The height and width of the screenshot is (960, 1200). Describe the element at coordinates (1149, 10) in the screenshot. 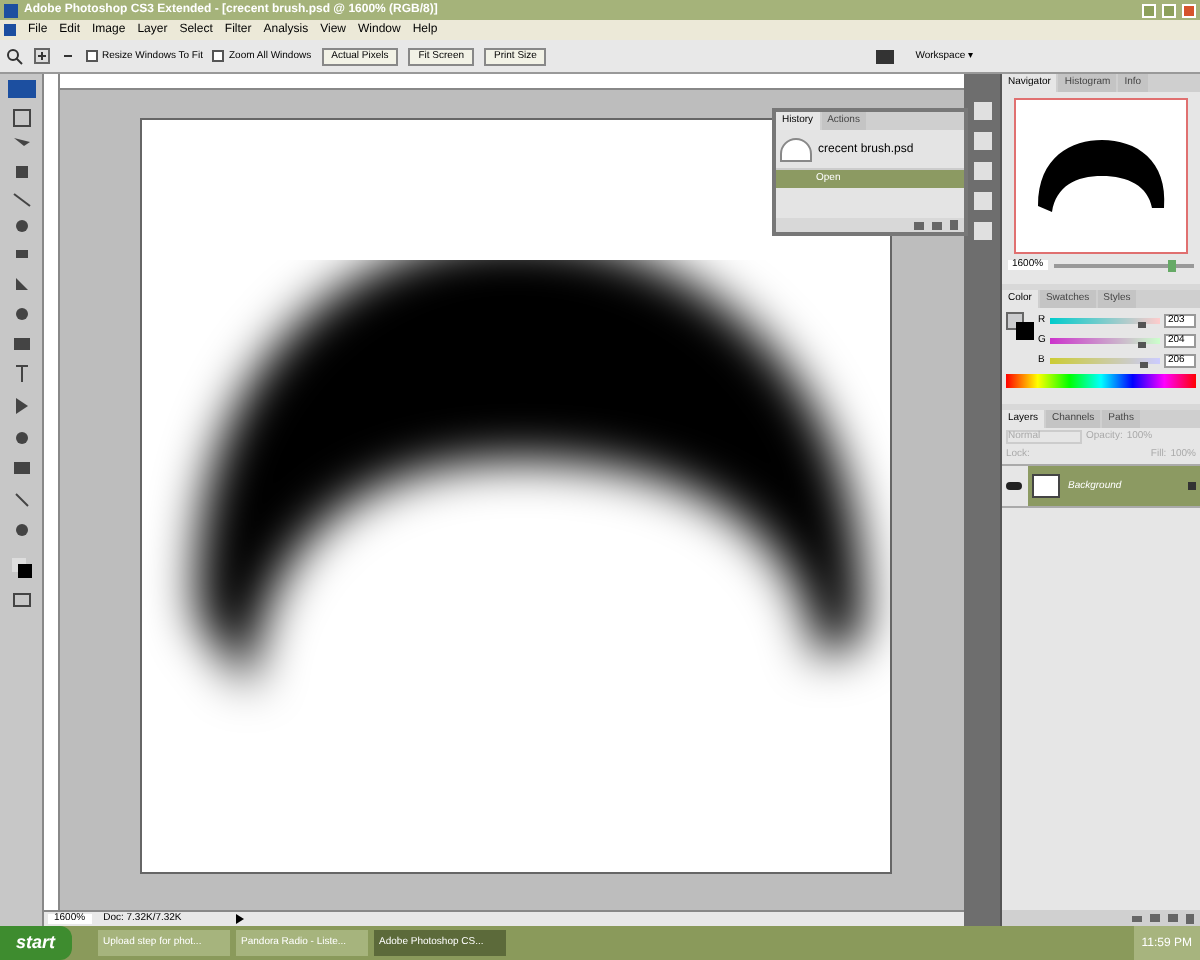

I see `minimize-button` at that location.